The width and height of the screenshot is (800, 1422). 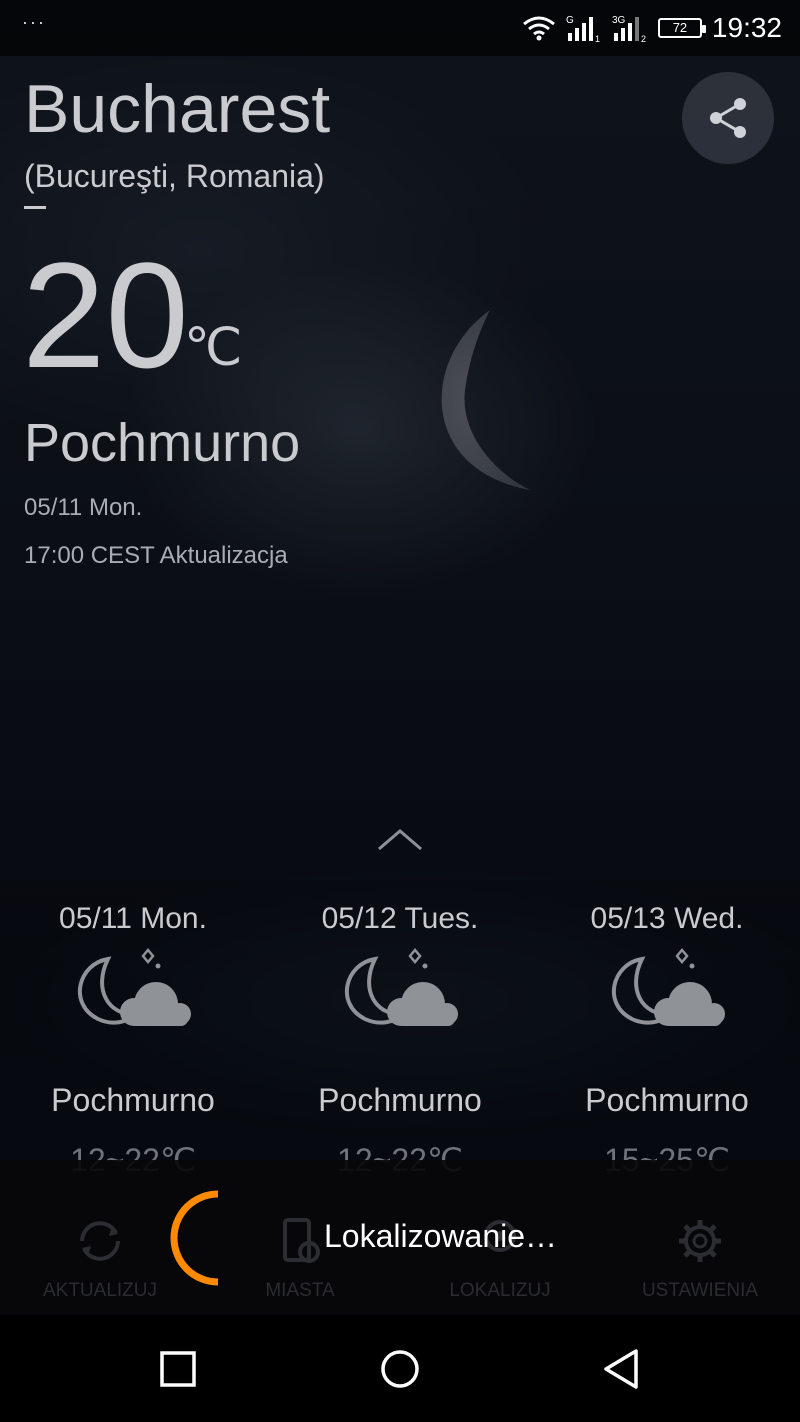 What do you see at coordinates (213, 348) in the screenshot?
I see `temperature-unit: ℃` at bounding box center [213, 348].